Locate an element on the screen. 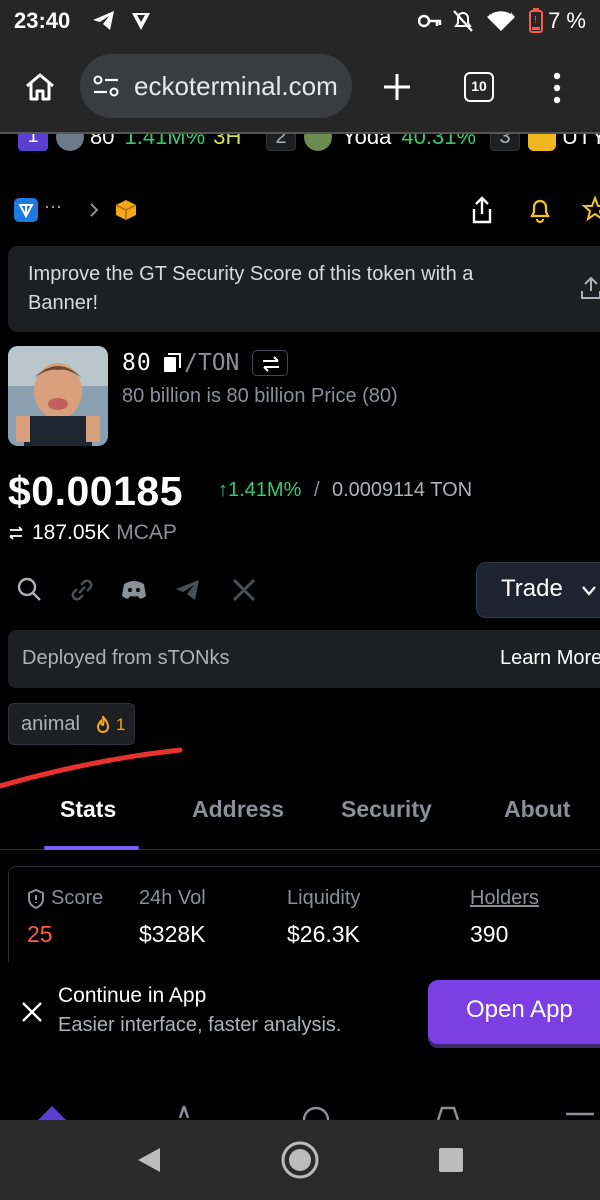  ticker-rank: 3 is located at coordinates (505, 142).